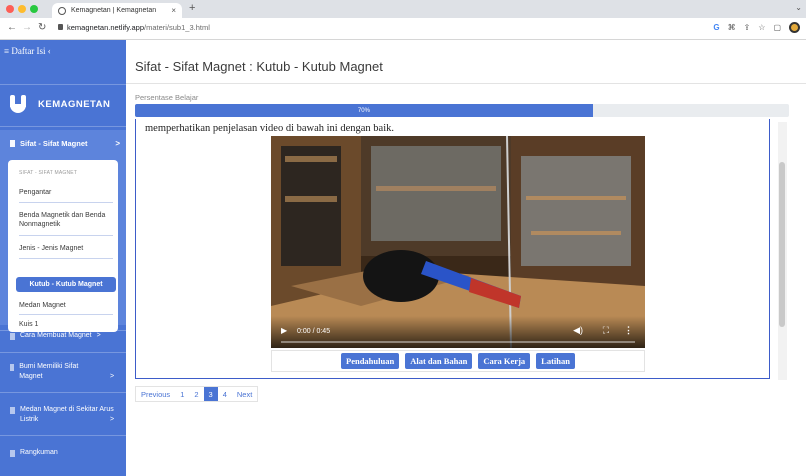 Image resolution: width=806 pixels, height=476 pixels. Describe the element at coordinates (578, 330) in the screenshot. I see `volume-icon: ◀)` at that location.